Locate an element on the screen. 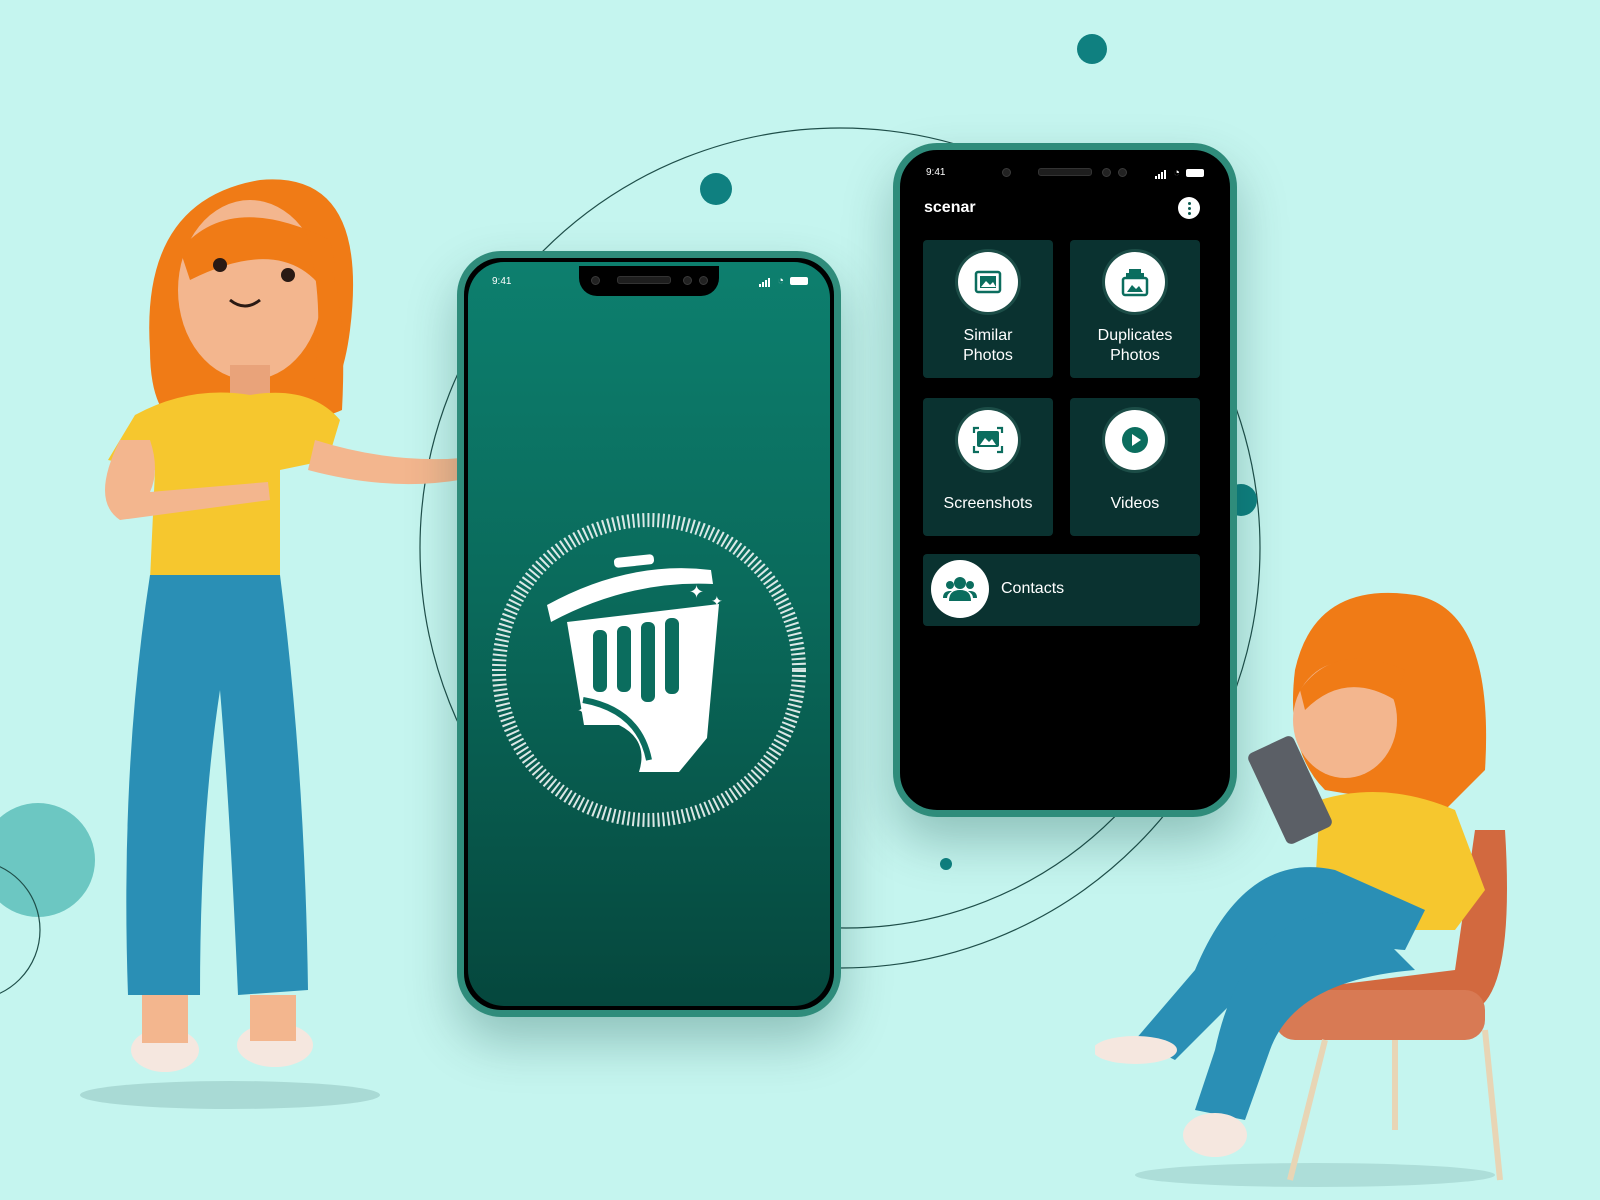 The height and width of the screenshot is (1200, 1600). screenshot-icon is located at coordinates (988, 440).